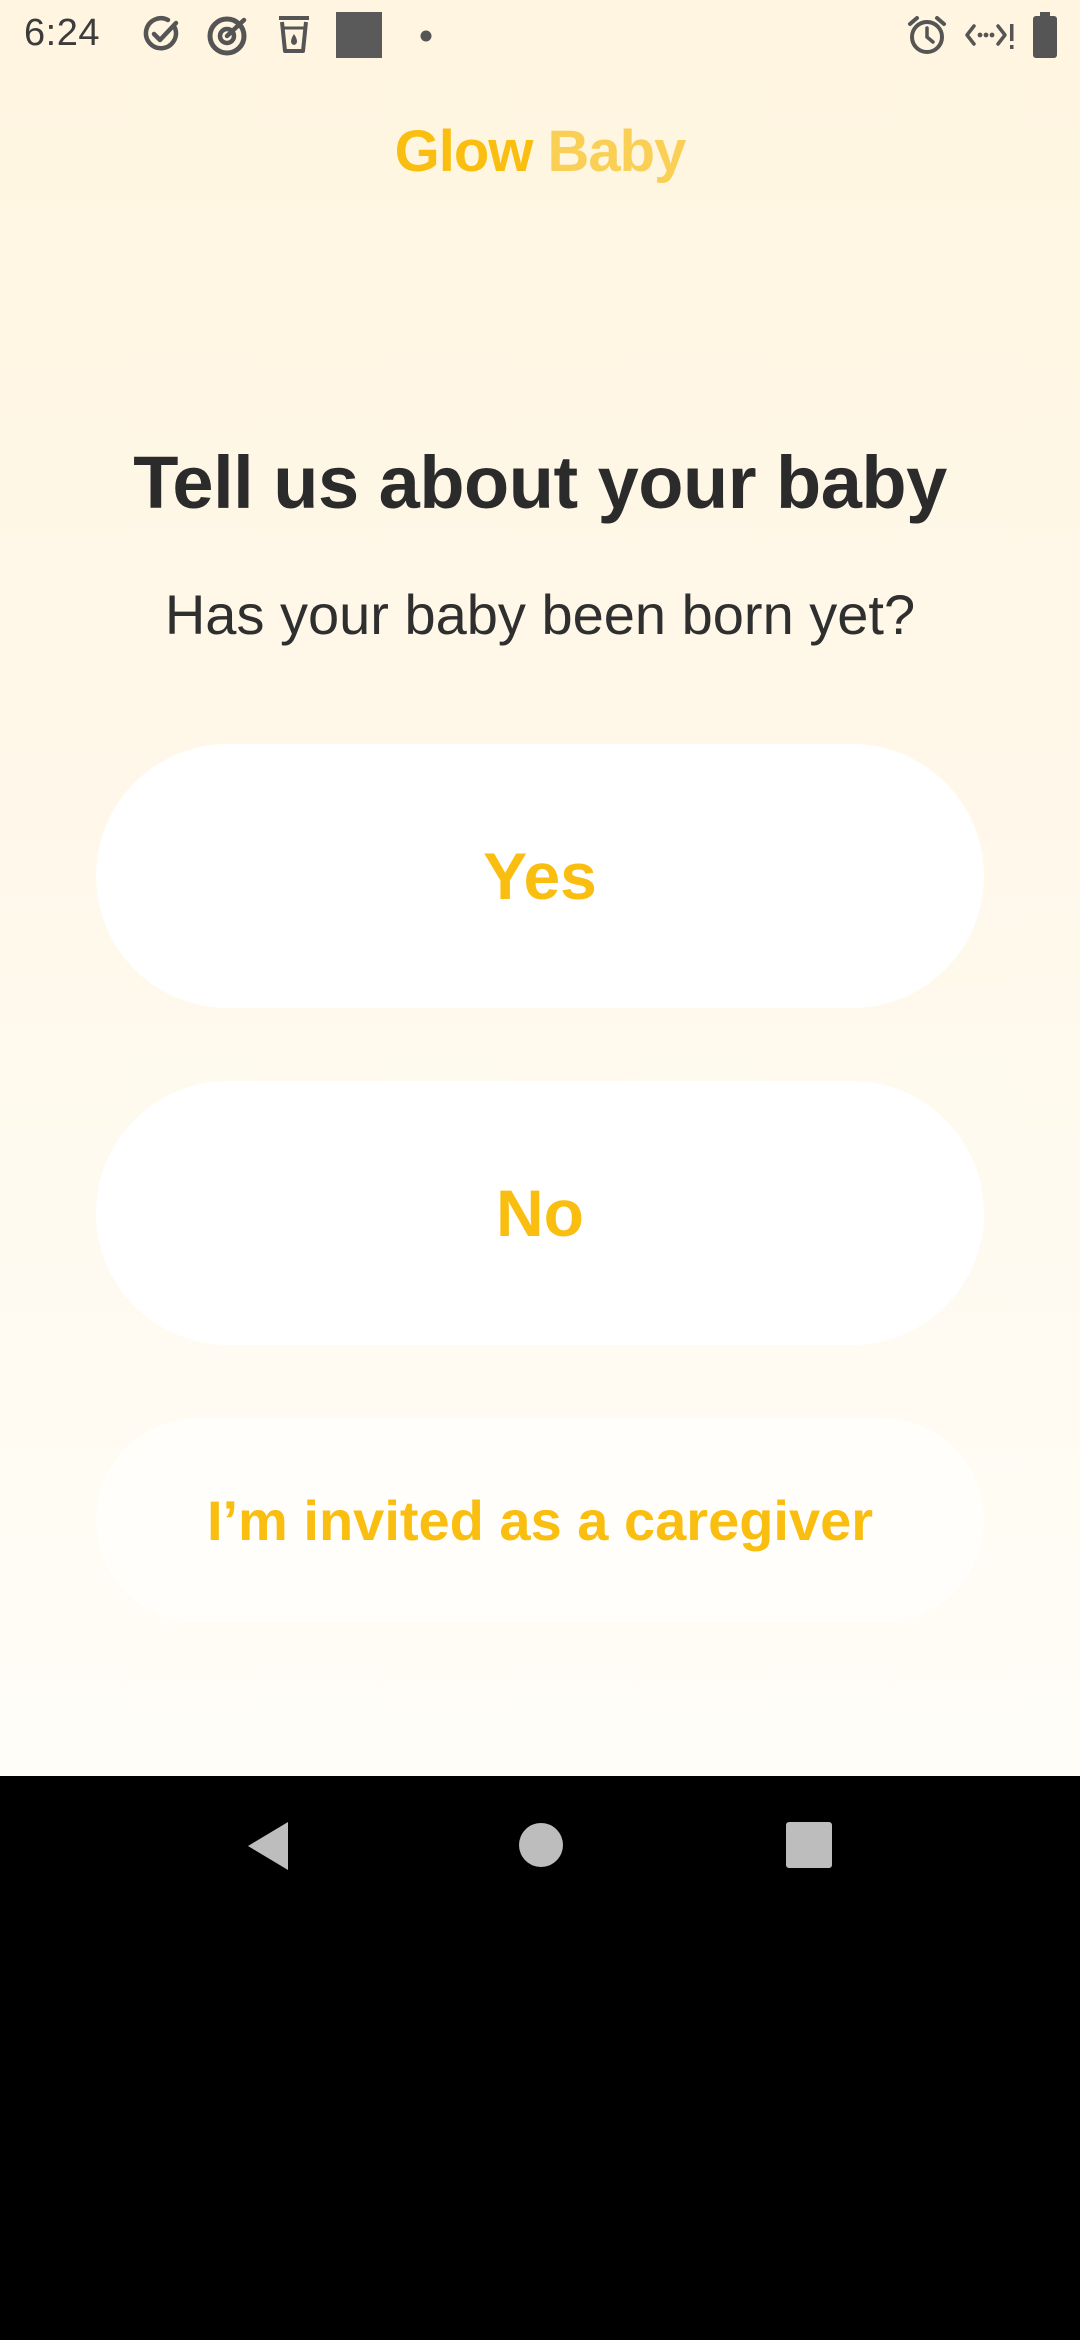 The width and height of the screenshot is (1080, 2340). Describe the element at coordinates (809, 1845) in the screenshot. I see `recents-icon` at that location.